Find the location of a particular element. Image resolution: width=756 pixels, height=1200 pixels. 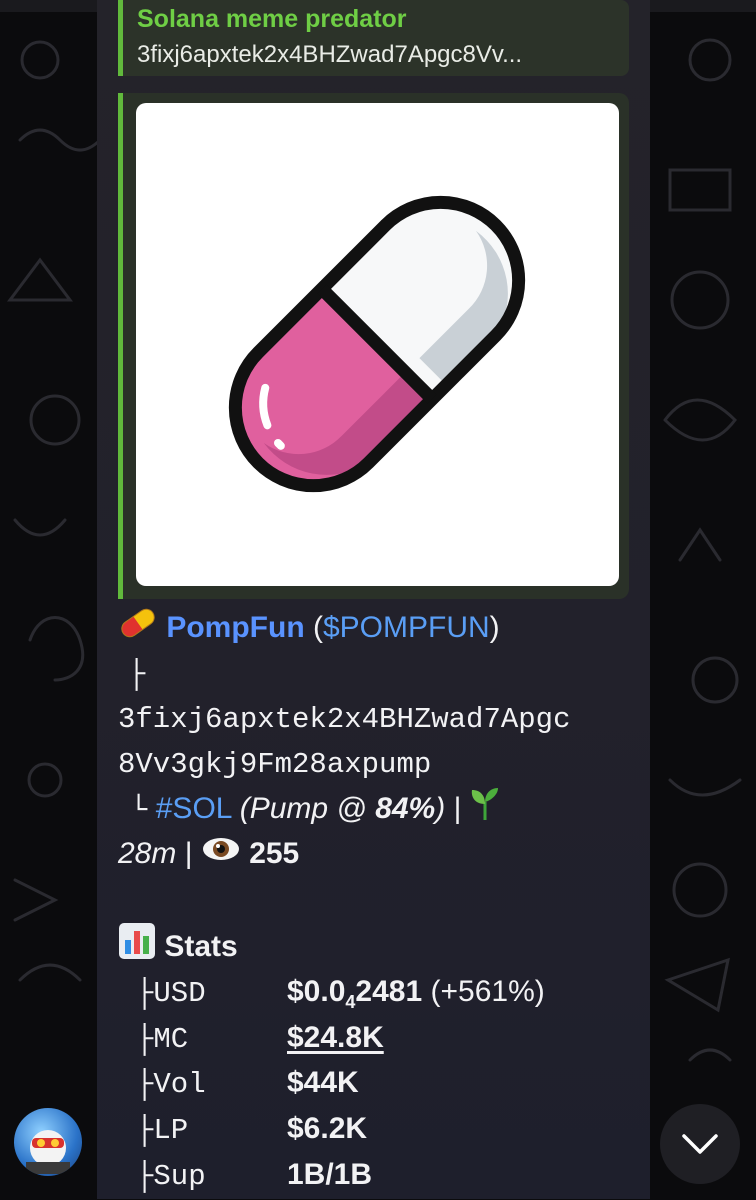

usd-change: (+561%) is located at coordinates (487, 991).